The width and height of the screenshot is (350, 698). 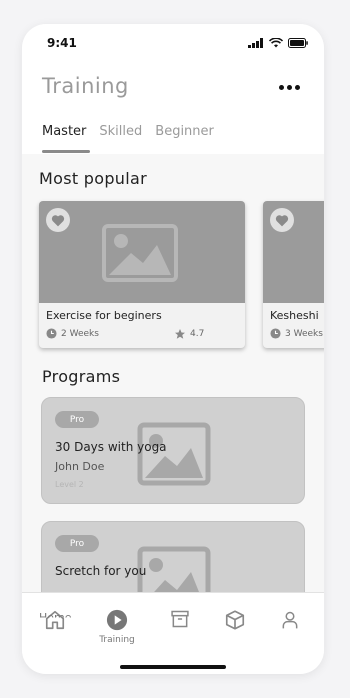 What do you see at coordinates (197, 334) in the screenshot?
I see `rating-text: 4.7` at bounding box center [197, 334].